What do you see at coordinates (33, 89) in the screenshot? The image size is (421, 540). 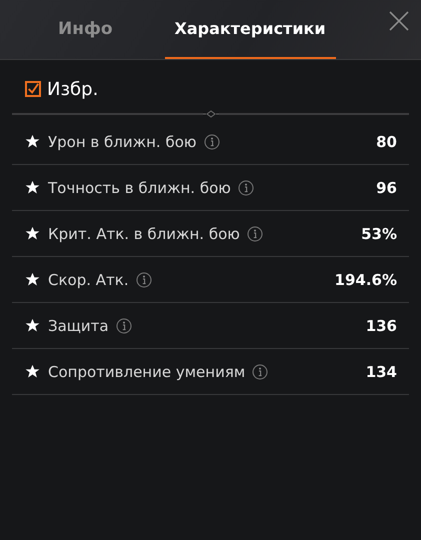 I see `favorites-checkbox` at bounding box center [33, 89].